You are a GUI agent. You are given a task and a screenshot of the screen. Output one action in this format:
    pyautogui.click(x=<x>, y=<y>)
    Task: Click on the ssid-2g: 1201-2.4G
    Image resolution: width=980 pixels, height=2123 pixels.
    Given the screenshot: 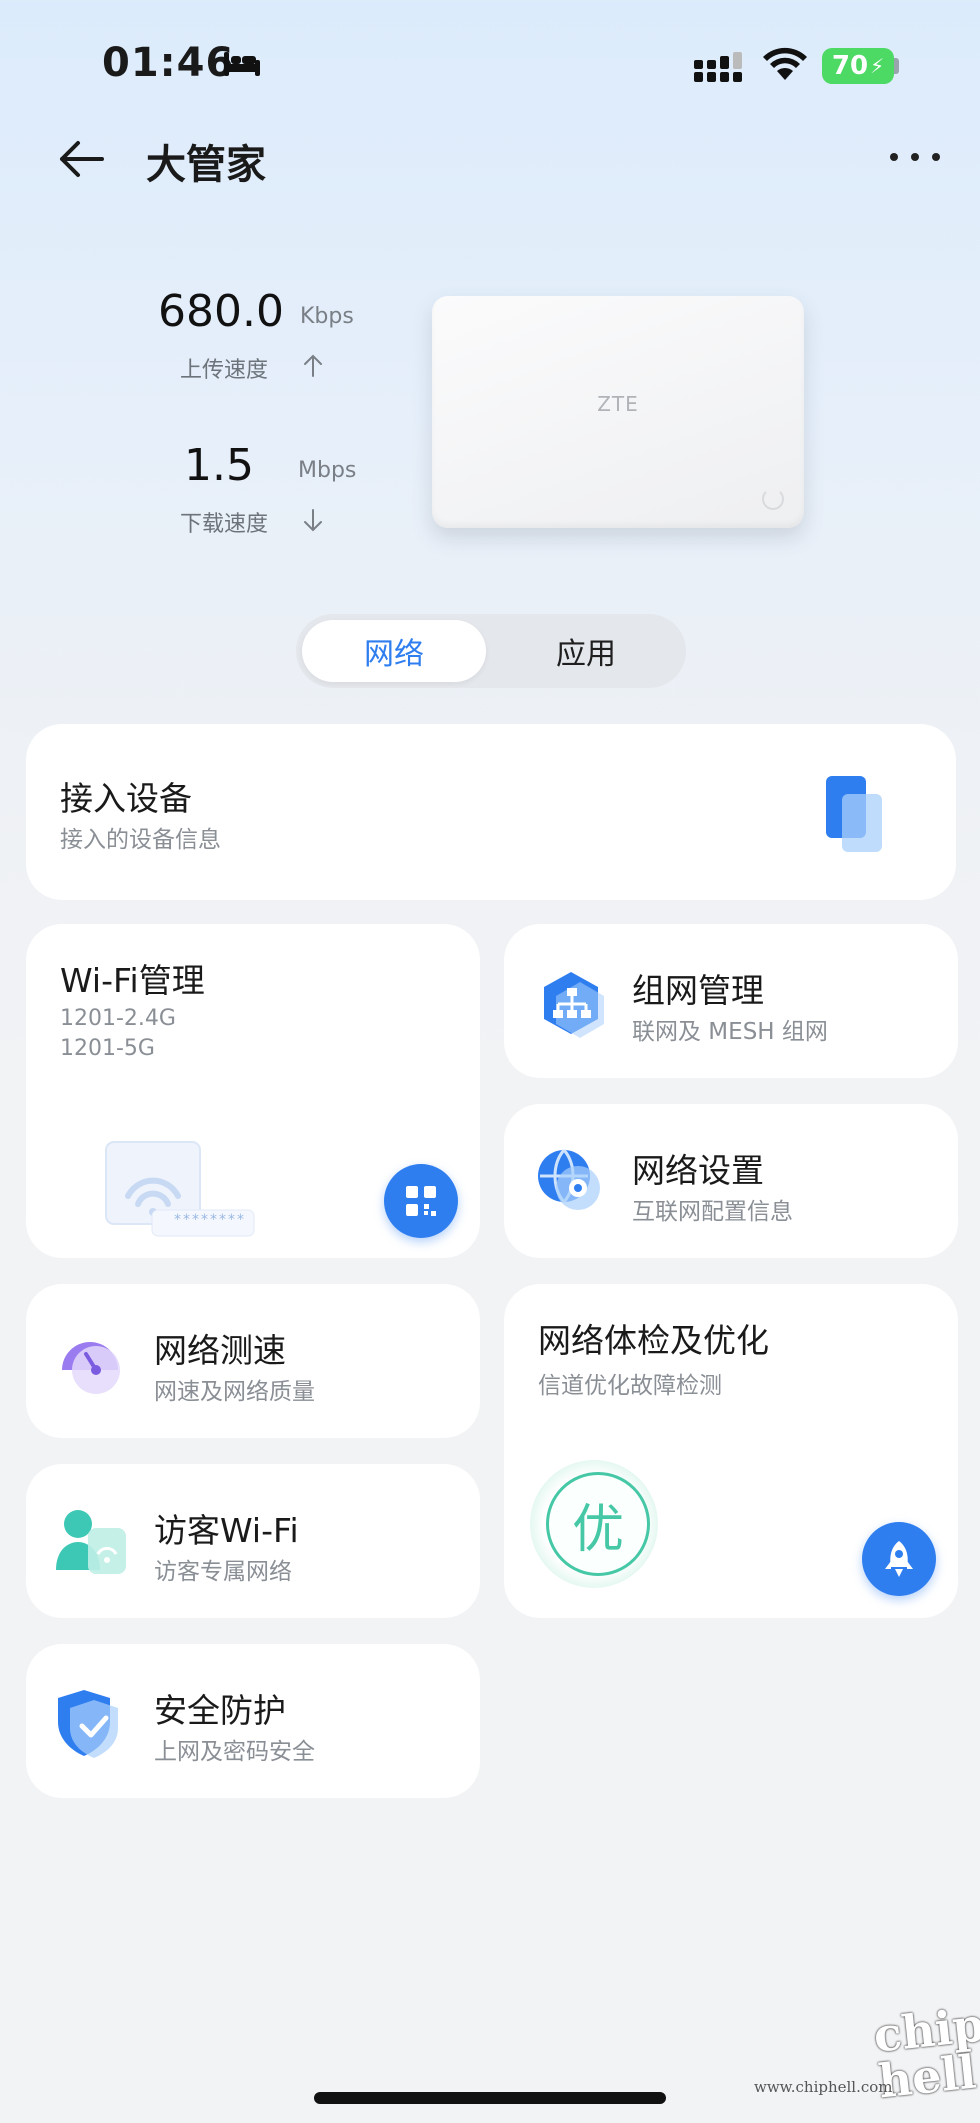 What is the action you would take?
    pyautogui.click(x=118, y=1018)
    